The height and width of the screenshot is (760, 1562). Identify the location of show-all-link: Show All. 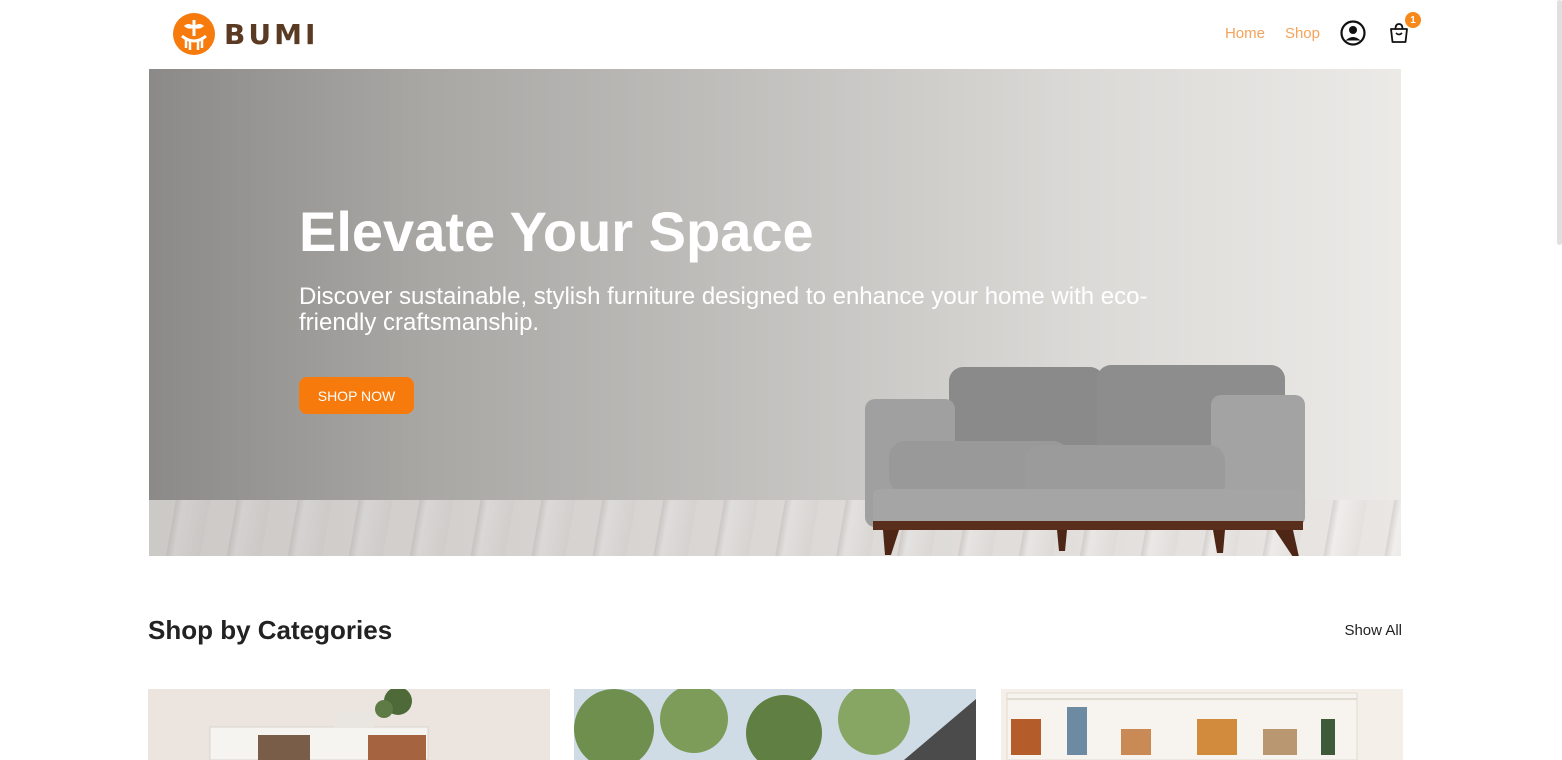
(1373, 630).